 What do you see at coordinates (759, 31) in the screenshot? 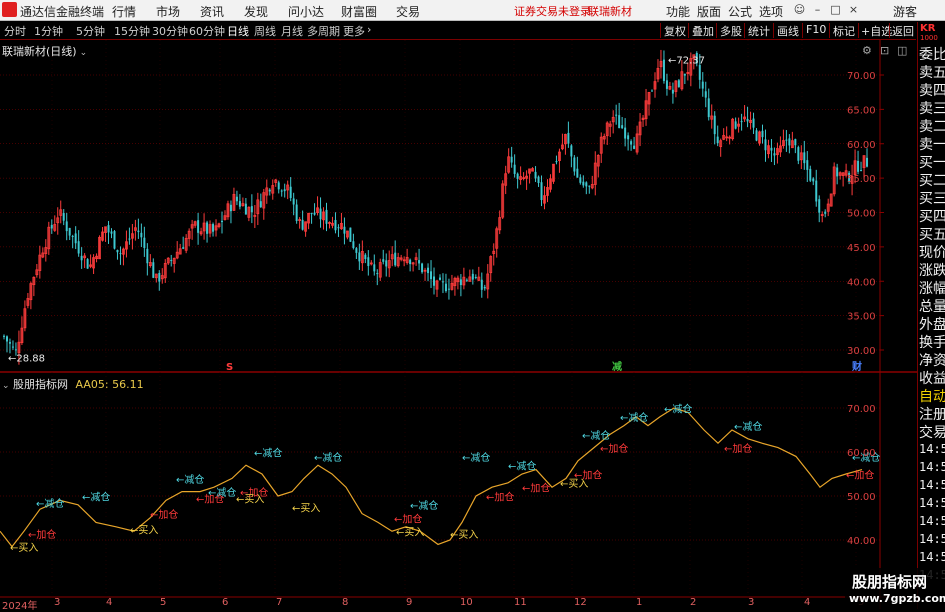
I see `tool-stats: 统计` at bounding box center [759, 31].